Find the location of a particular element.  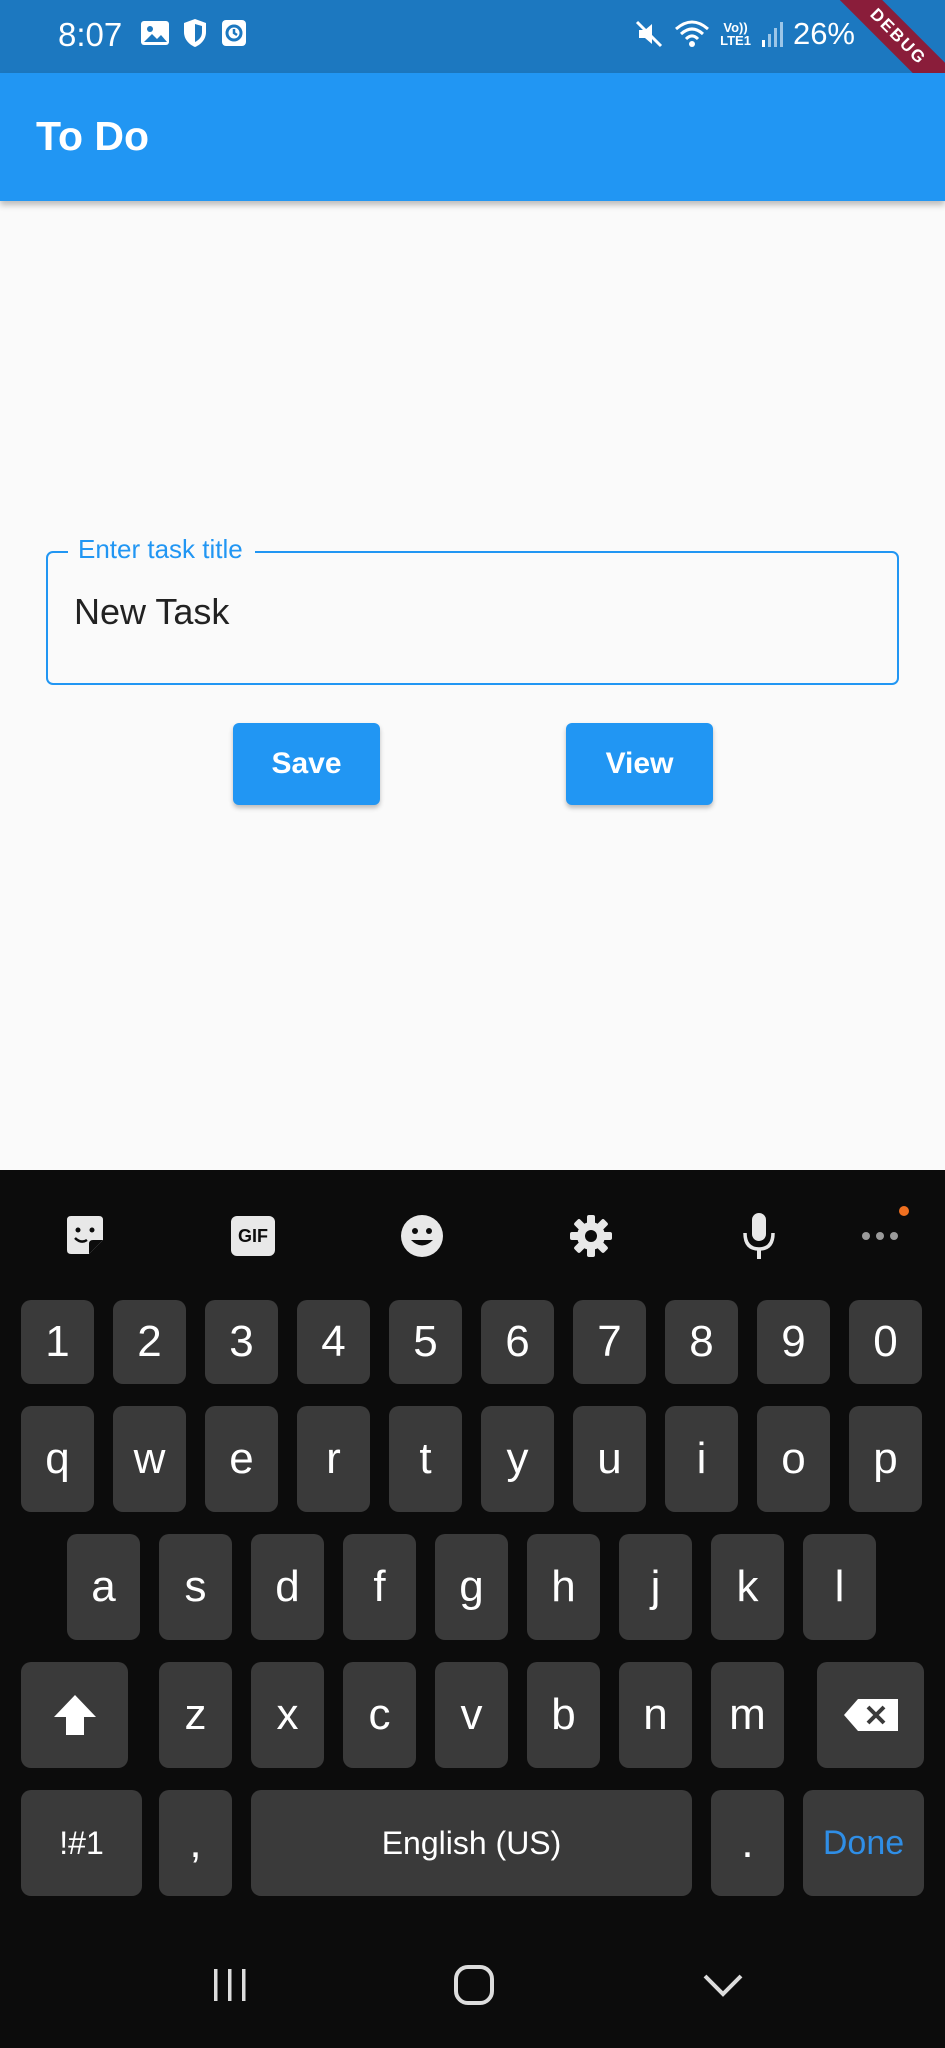

home-icon is located at coordinates (474, 1985).